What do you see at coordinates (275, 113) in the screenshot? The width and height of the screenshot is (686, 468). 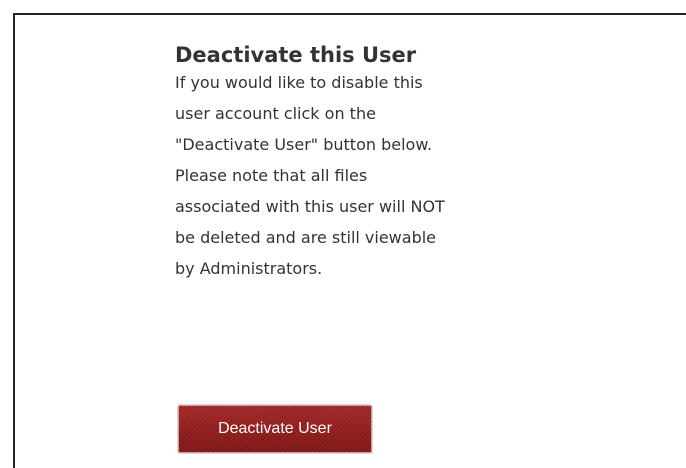 I see `description-line: user account click on the` at bounding box center [275, 113].